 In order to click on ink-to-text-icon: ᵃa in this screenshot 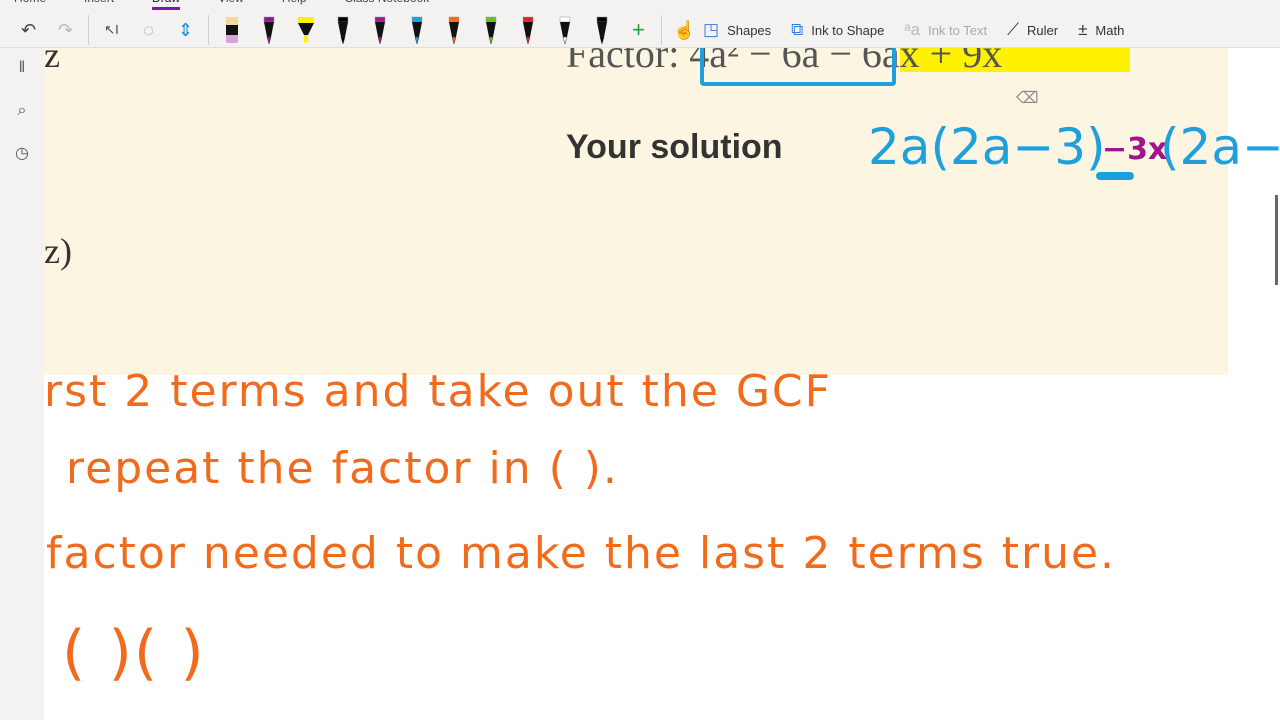, I will do `click(912, 29)`.